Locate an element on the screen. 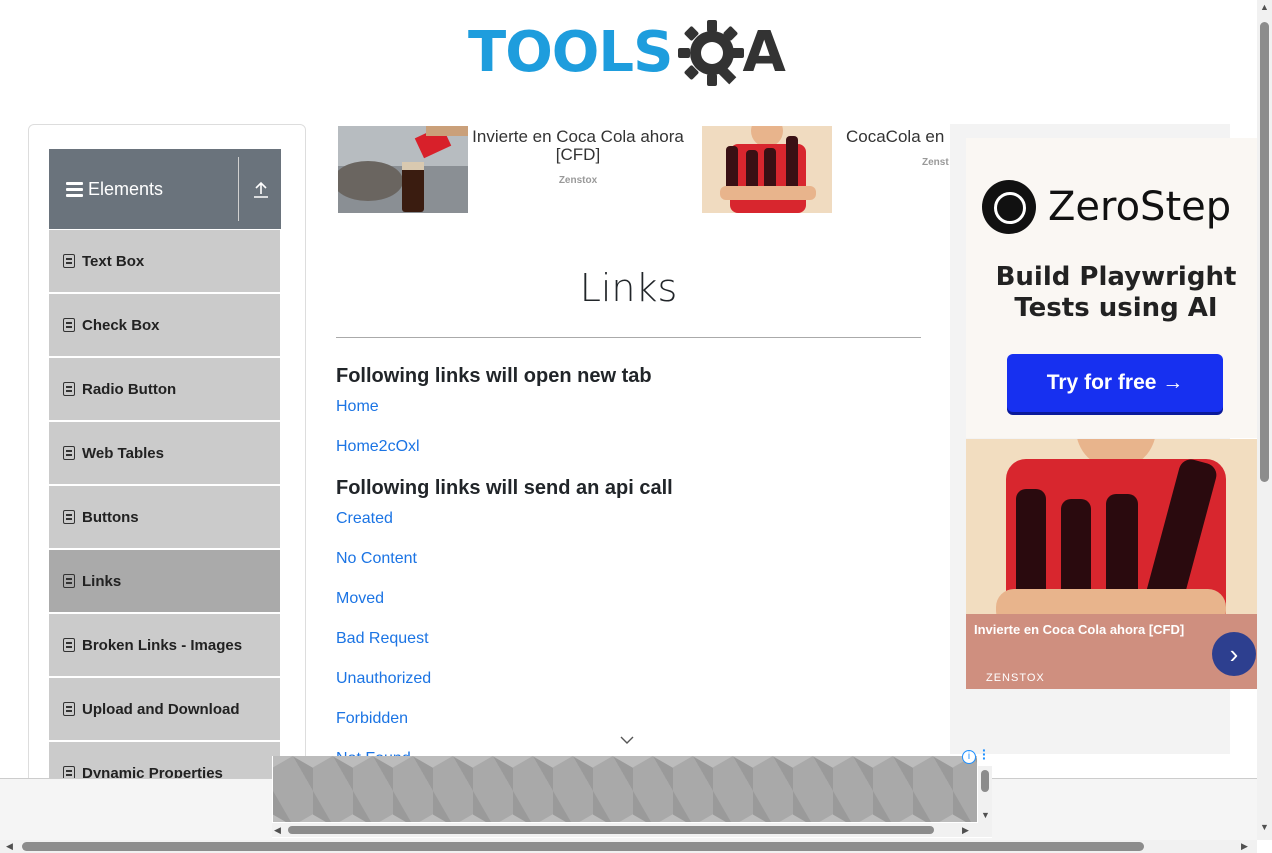 The height and width of the screenshot is (853, 1272). link-moved: Moved is located at coordinates (360, 599).